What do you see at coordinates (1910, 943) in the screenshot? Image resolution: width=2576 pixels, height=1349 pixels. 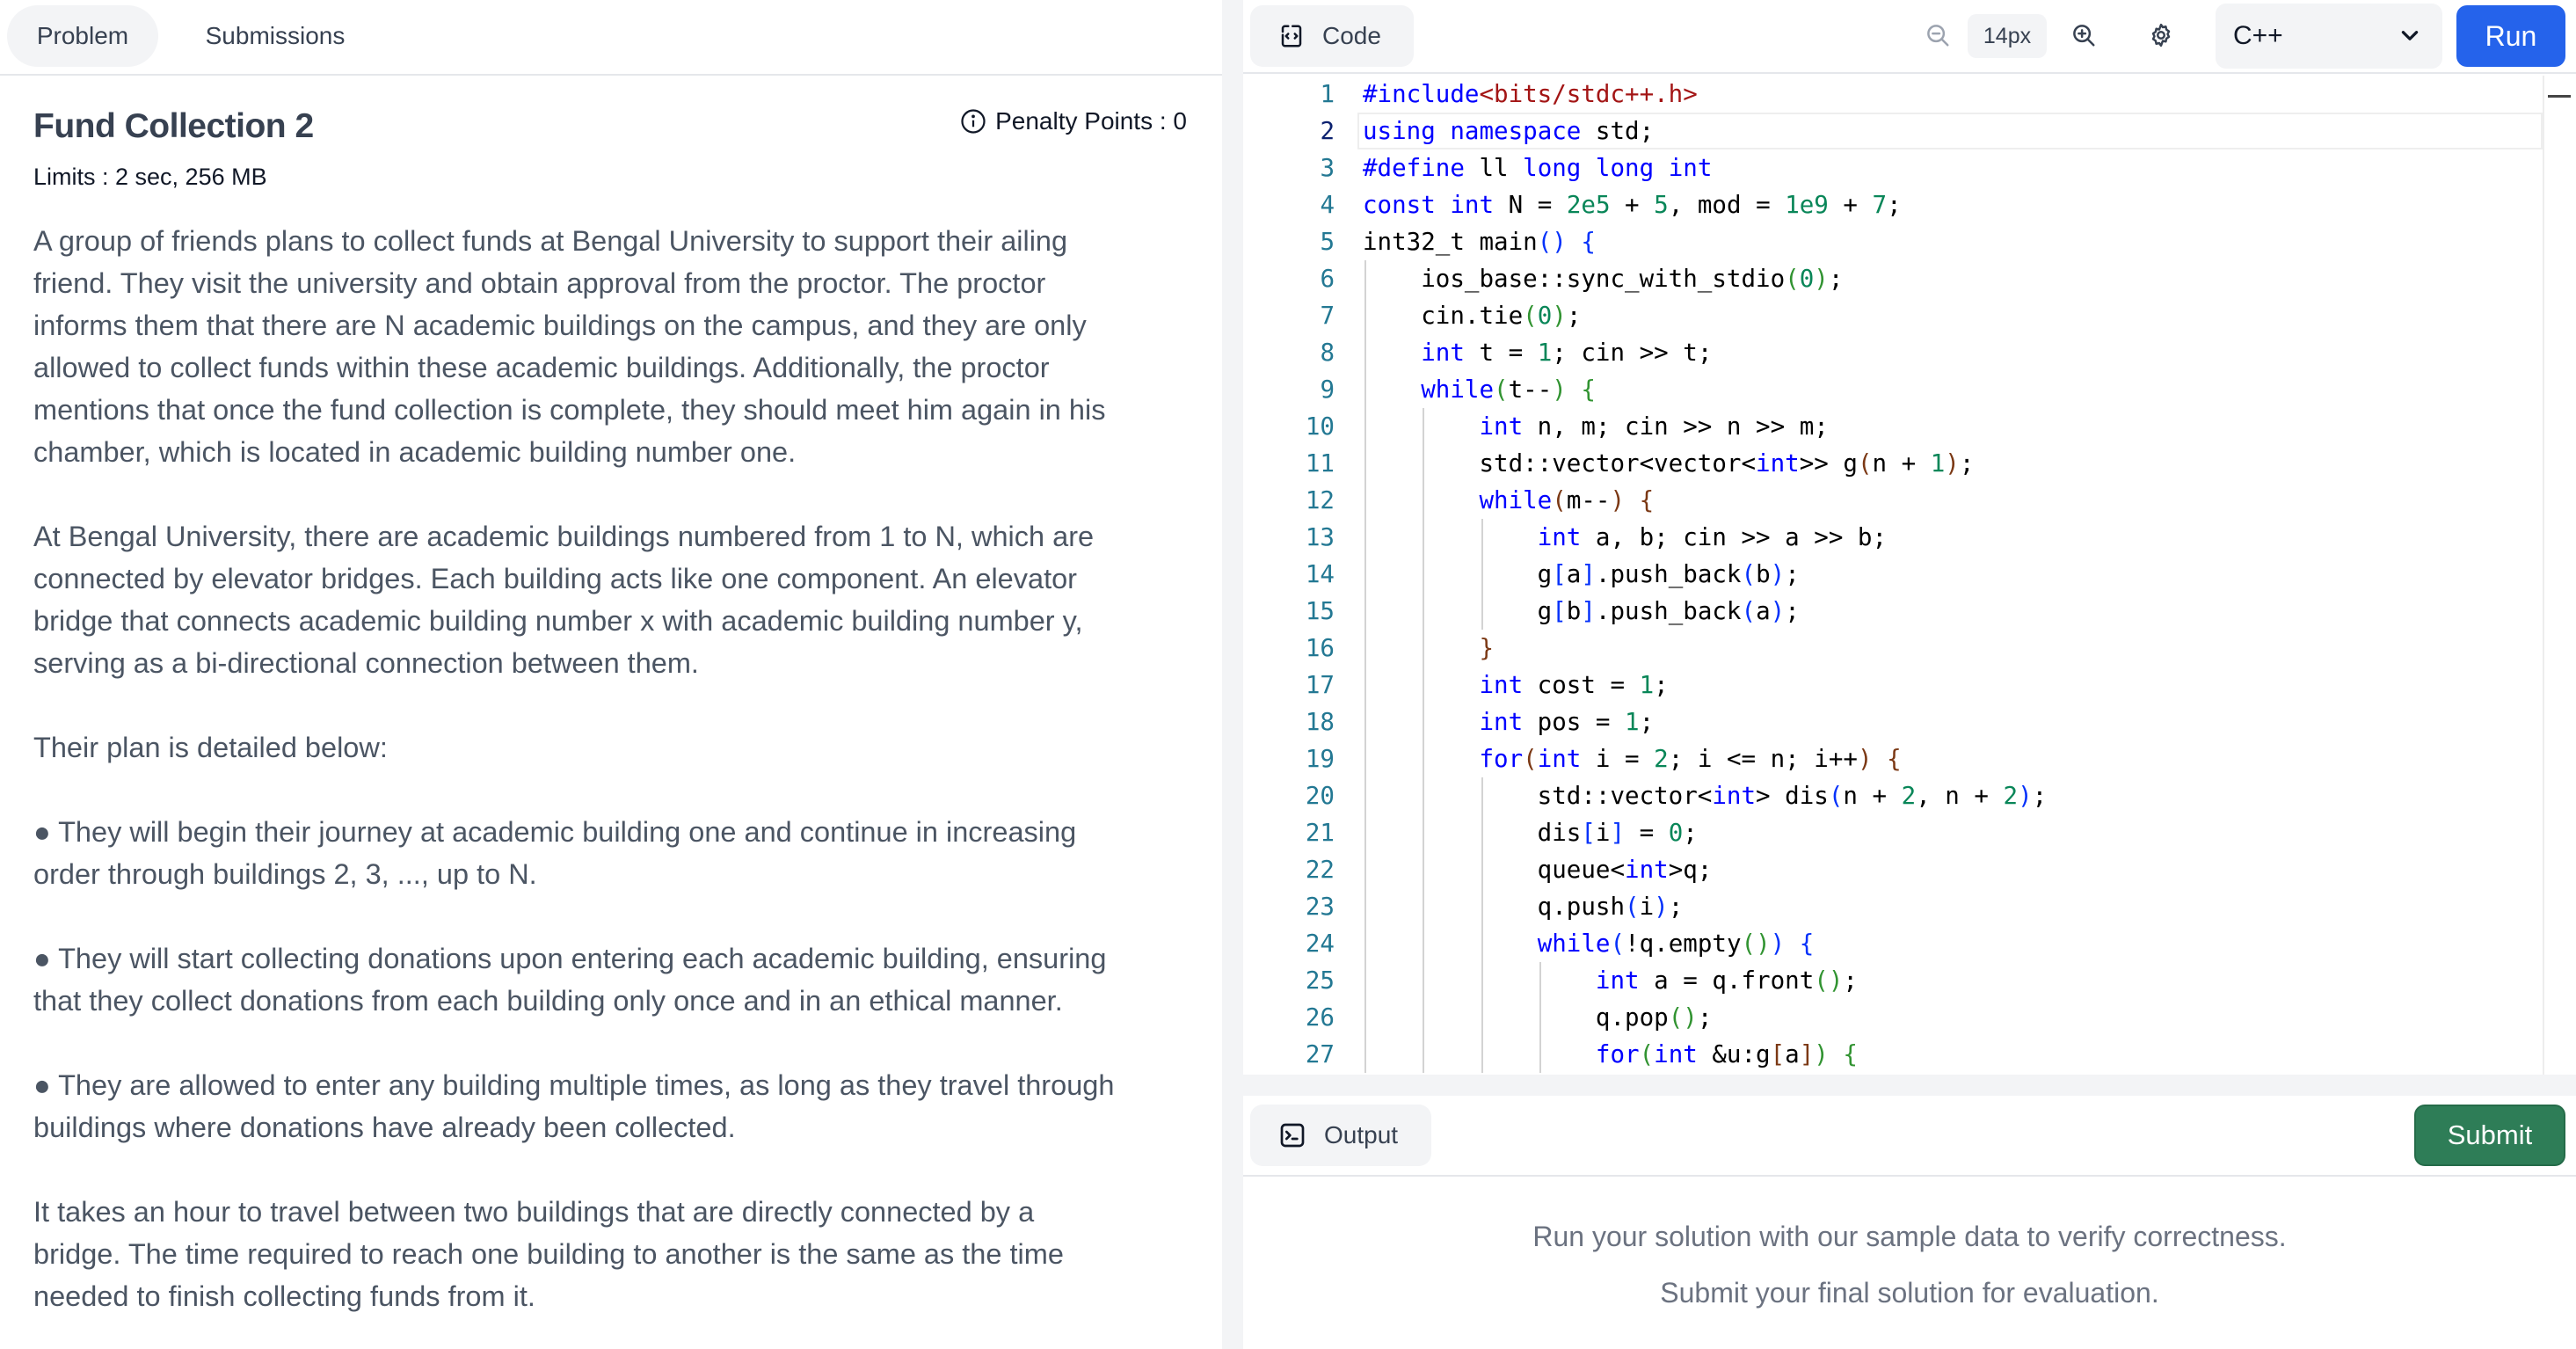 I see `code-line: 24 while(!q.empty()) {` at bounding box center [1910, 943].